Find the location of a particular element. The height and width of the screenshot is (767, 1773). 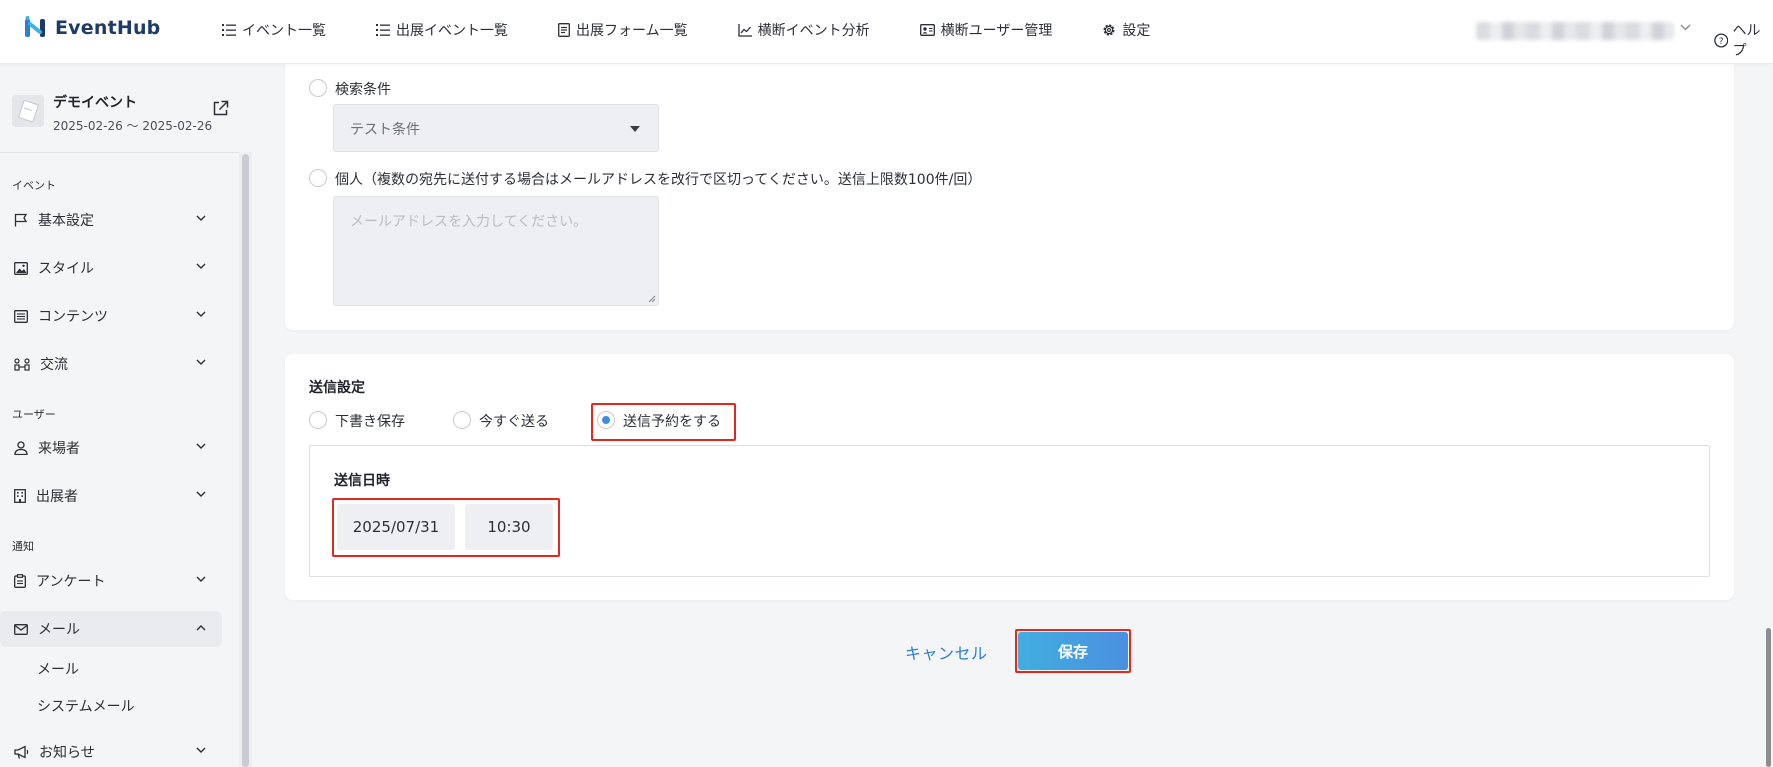

search-condition-select: テスト条件 is located at coordinates (496, 128).